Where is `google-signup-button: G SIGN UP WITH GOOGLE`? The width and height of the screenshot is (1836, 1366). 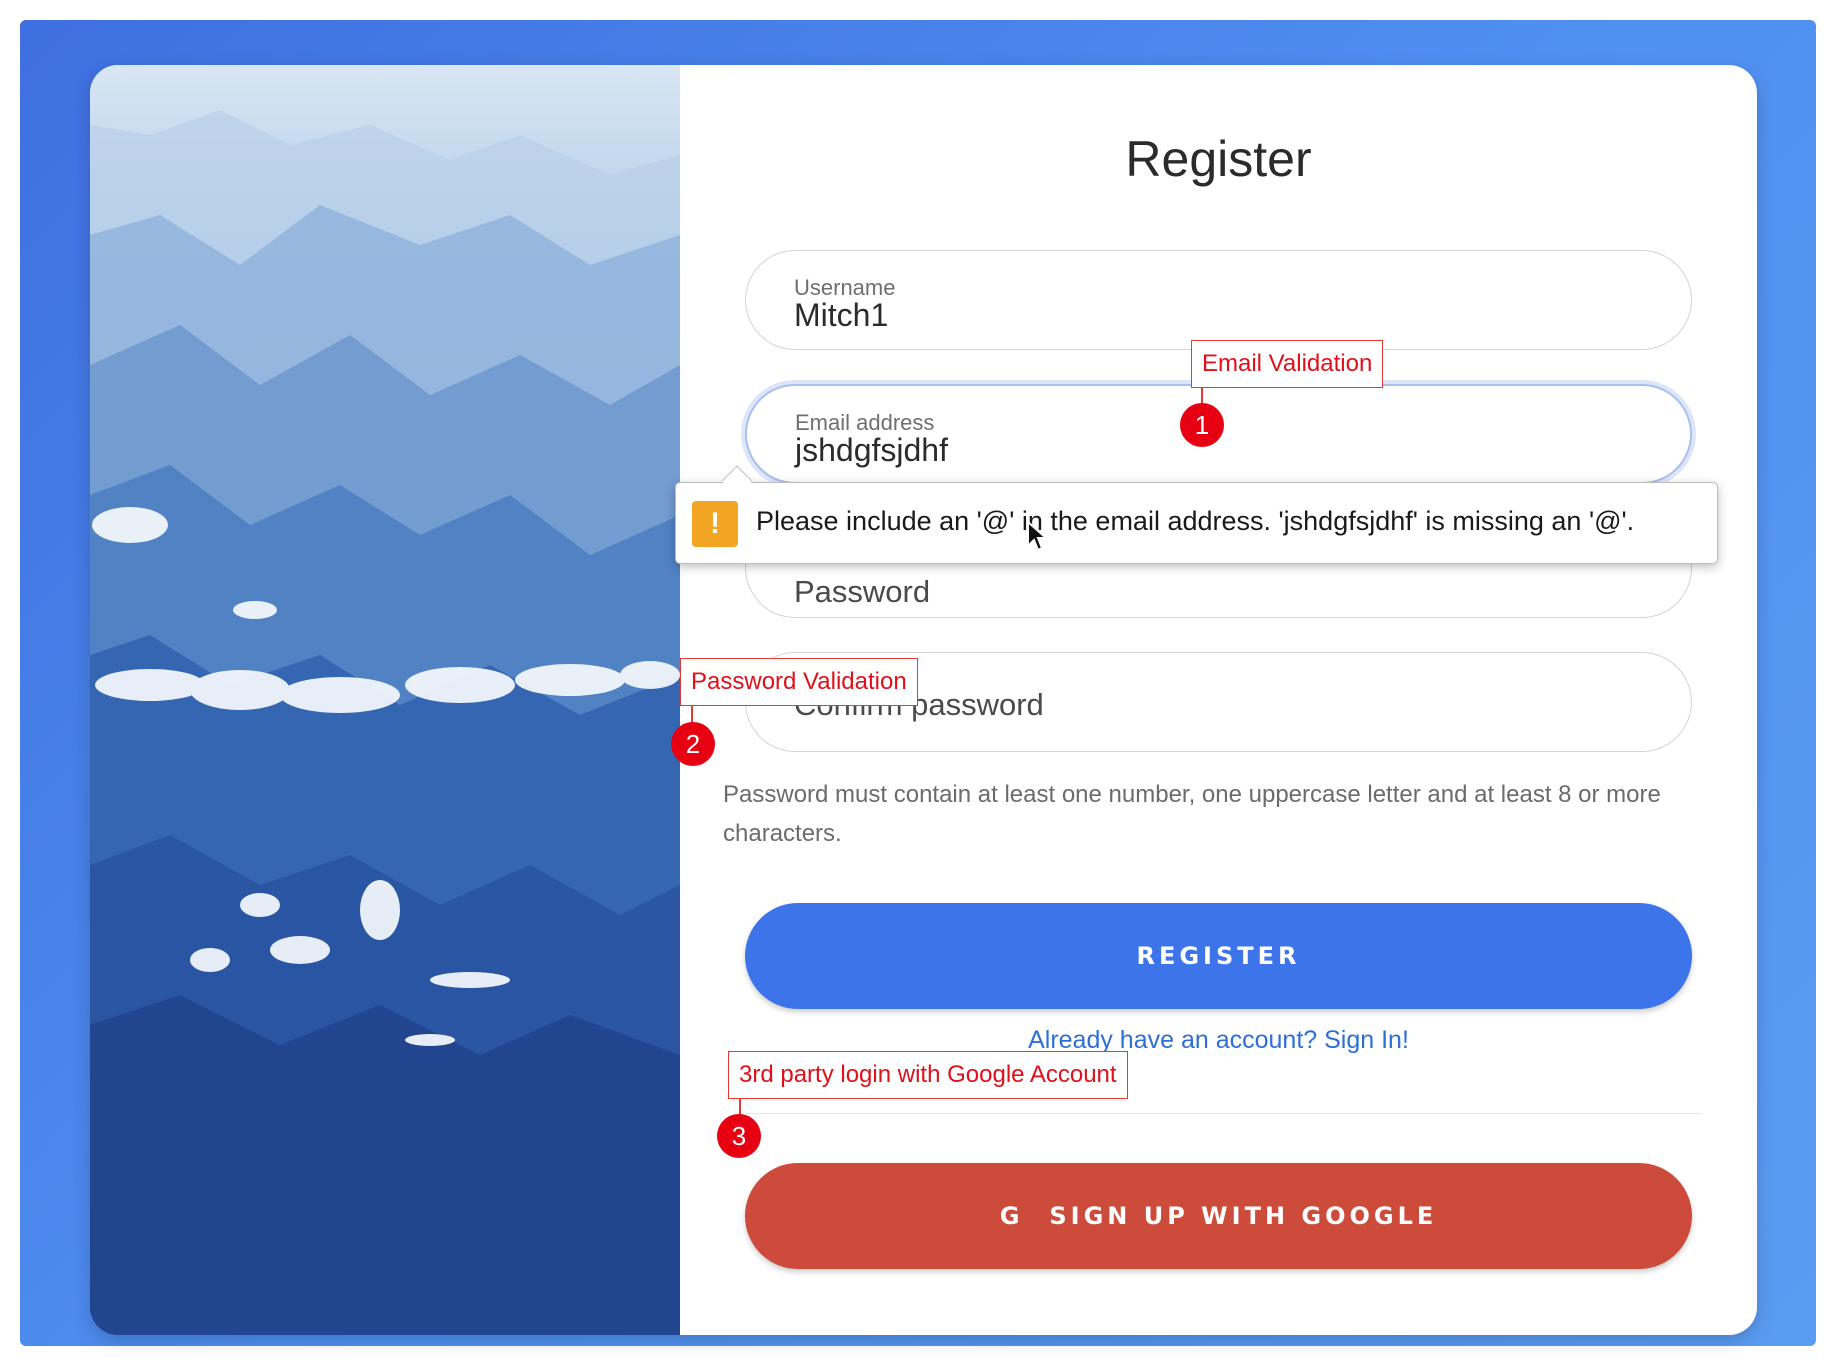
google-signup-button: G SIGN UP WITH GOOGLE is located at coordinates (1218, 1216).